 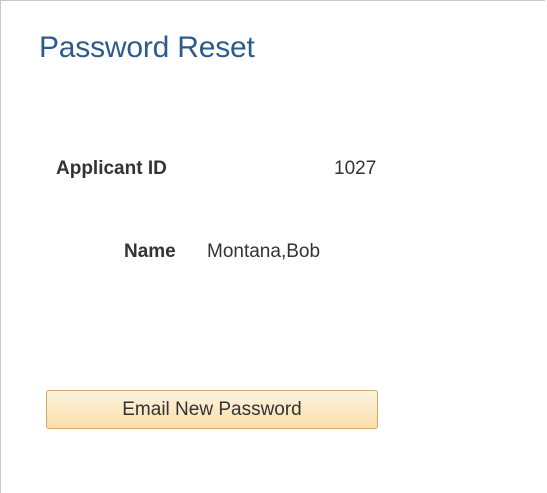 I want to click on email-new-password-button: Email New Password, so click(x=212, y=409).